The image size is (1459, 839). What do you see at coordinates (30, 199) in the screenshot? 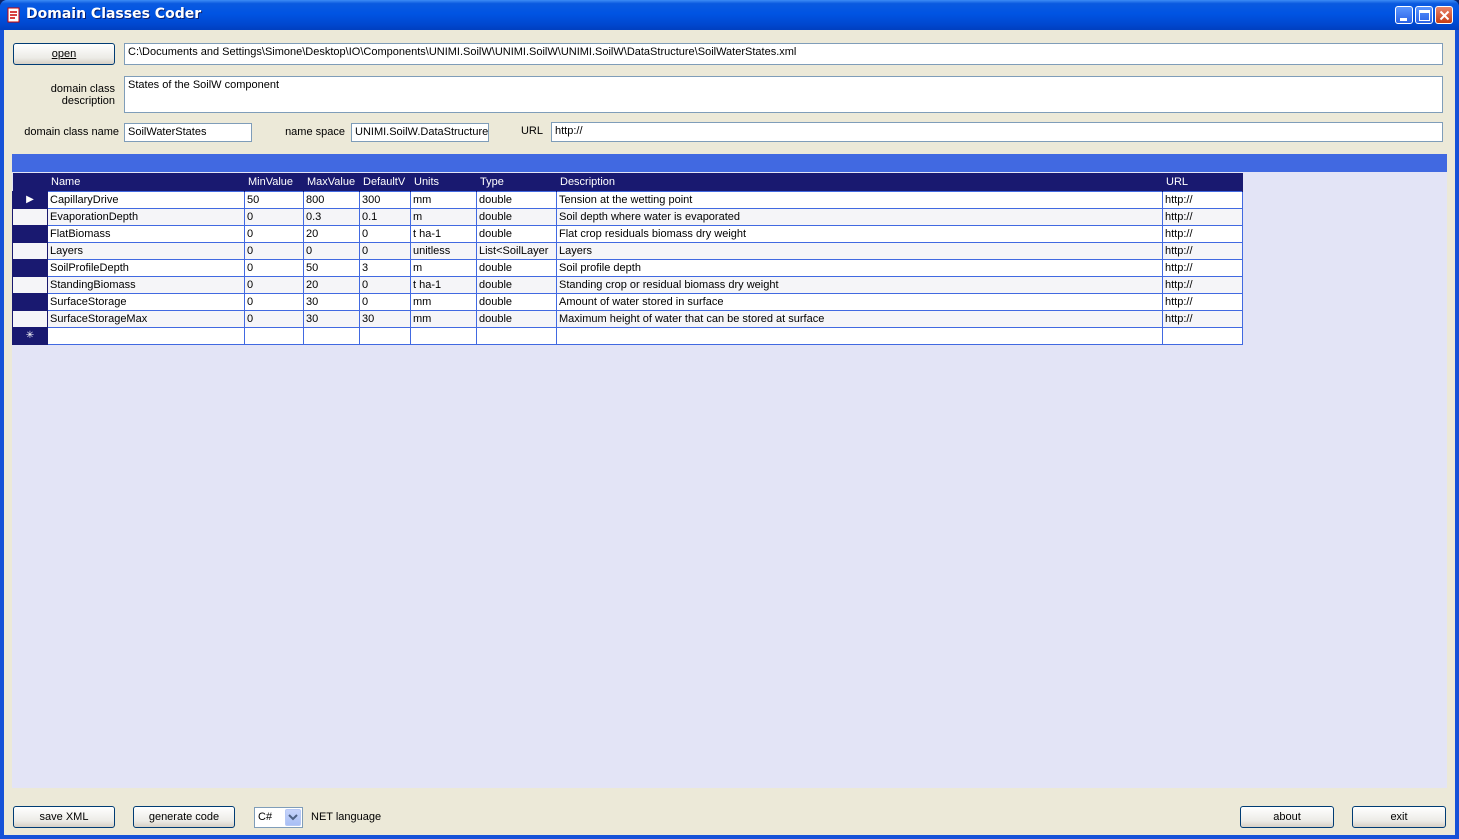
I see `current-row-indicator: ▶` at bounding box center [30, 199].